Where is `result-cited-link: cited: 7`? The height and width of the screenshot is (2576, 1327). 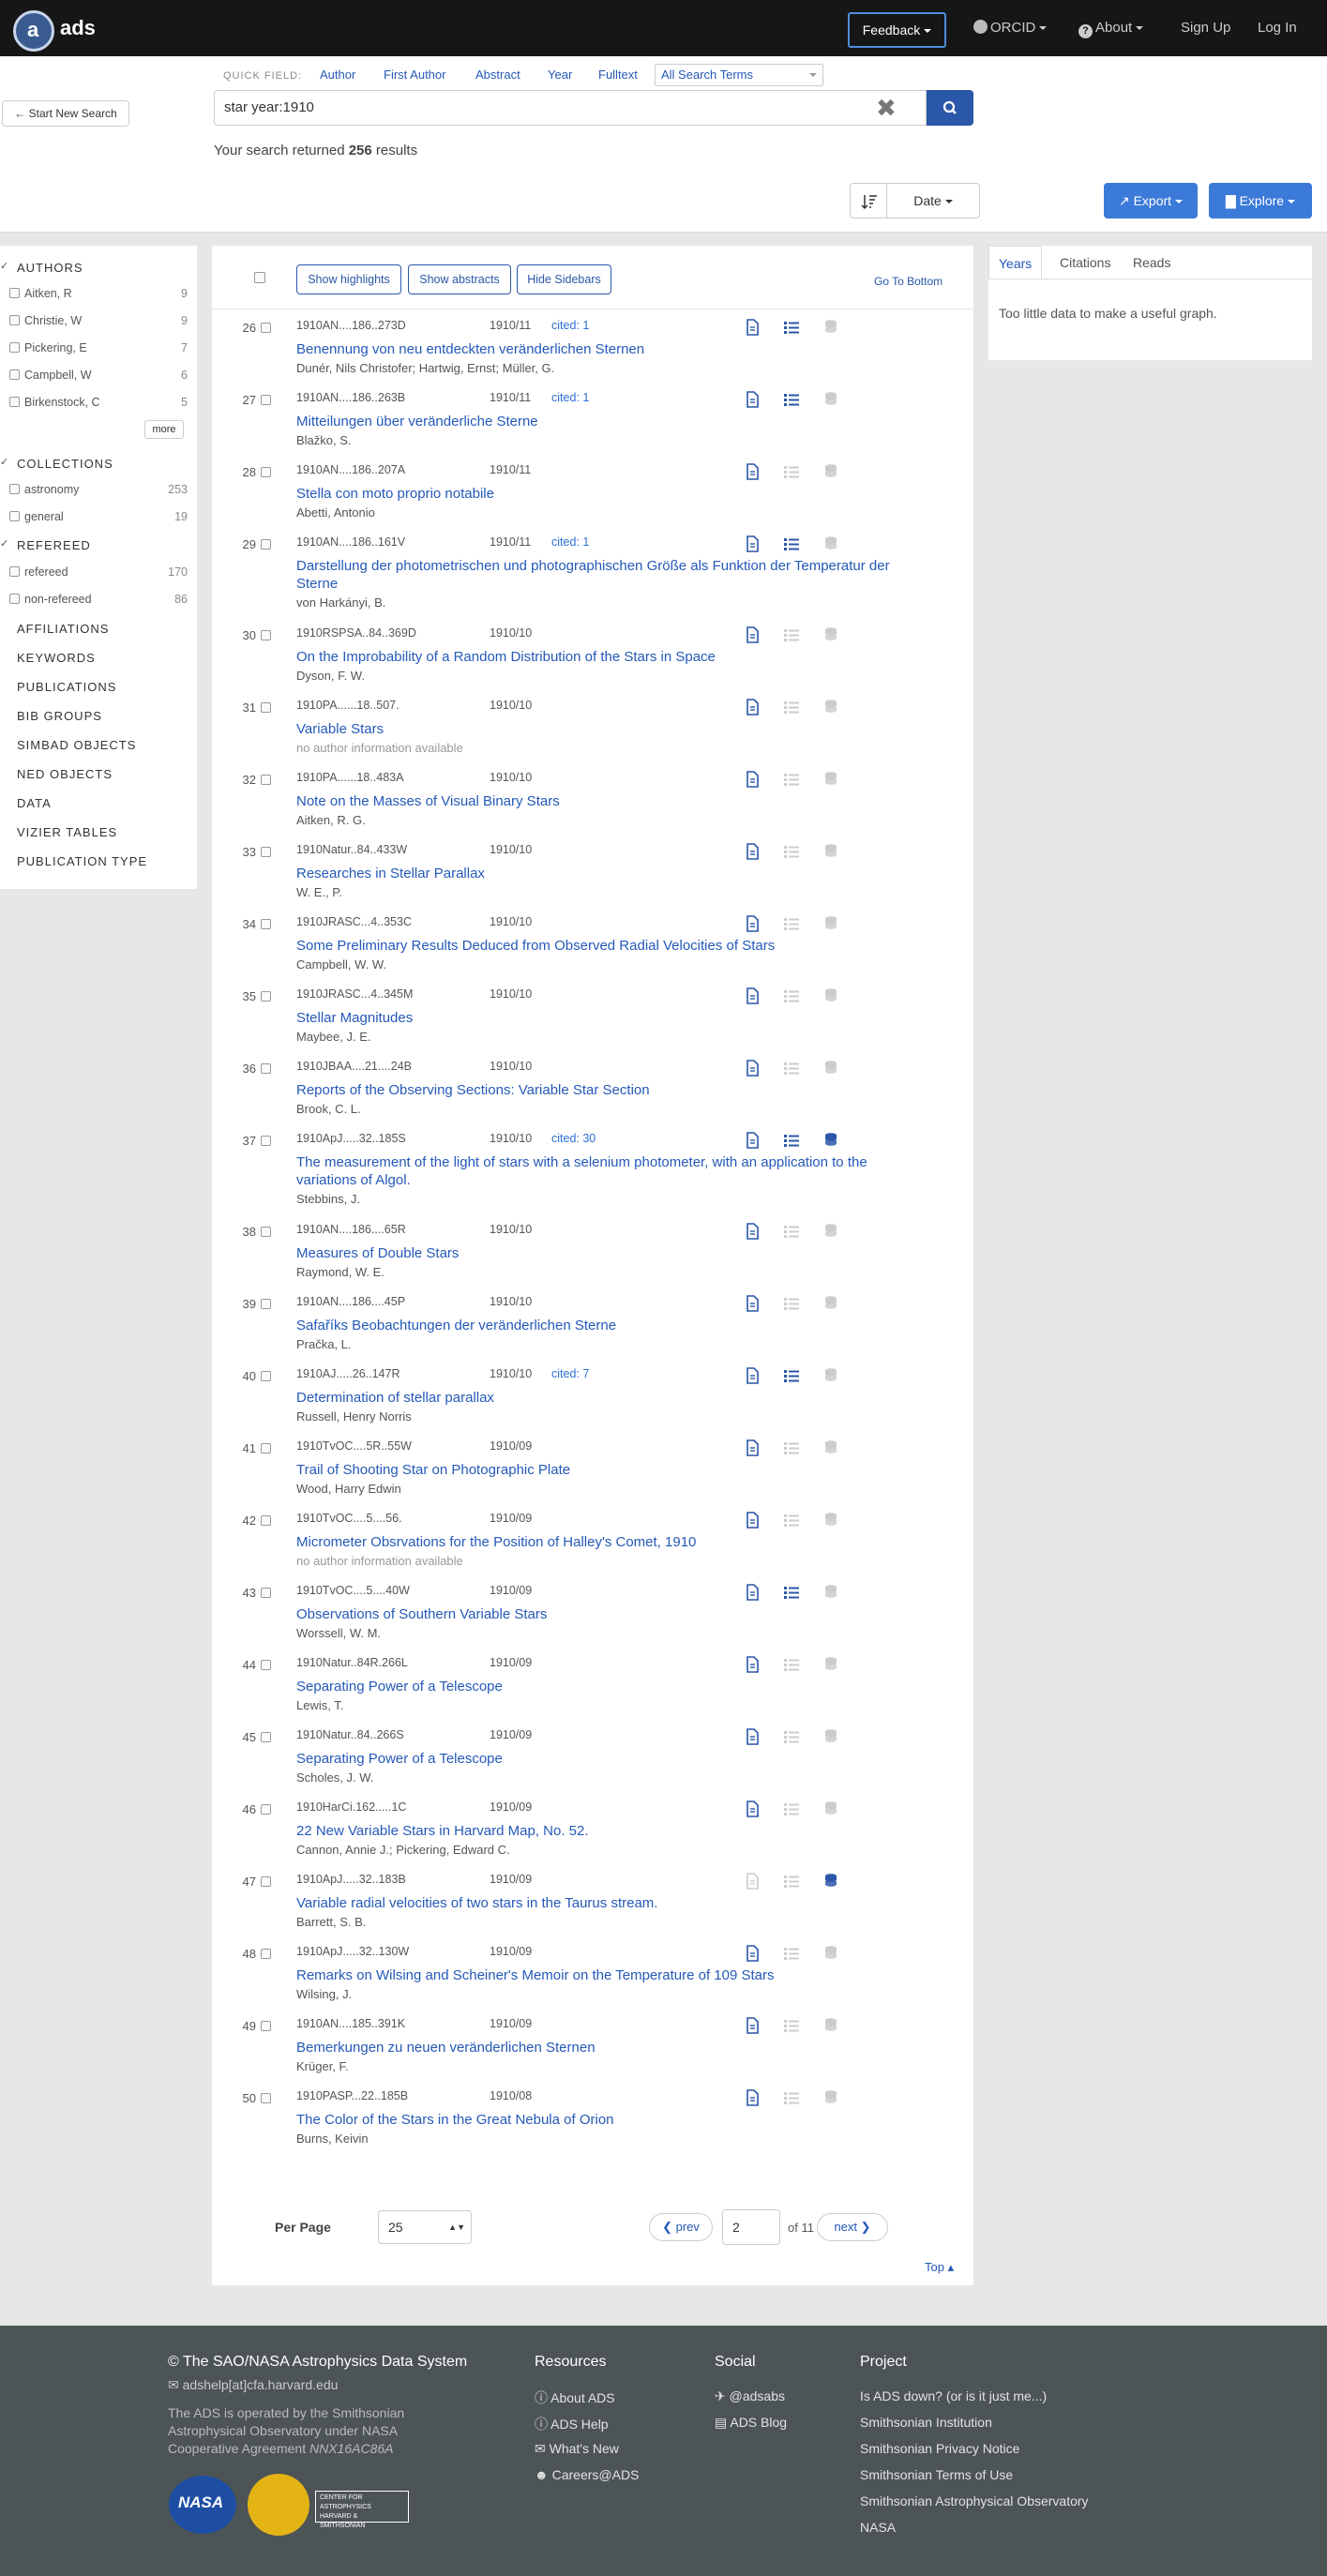
result-cited-link: cited: 7 is located at coordinates (570, 1373).